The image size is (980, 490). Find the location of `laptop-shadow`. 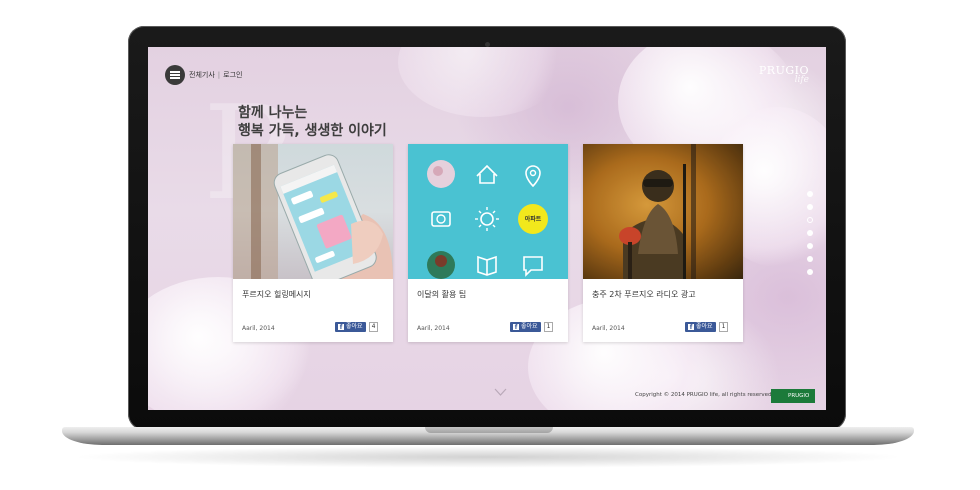

laptop-shadow is located at coordinates (488, 457).